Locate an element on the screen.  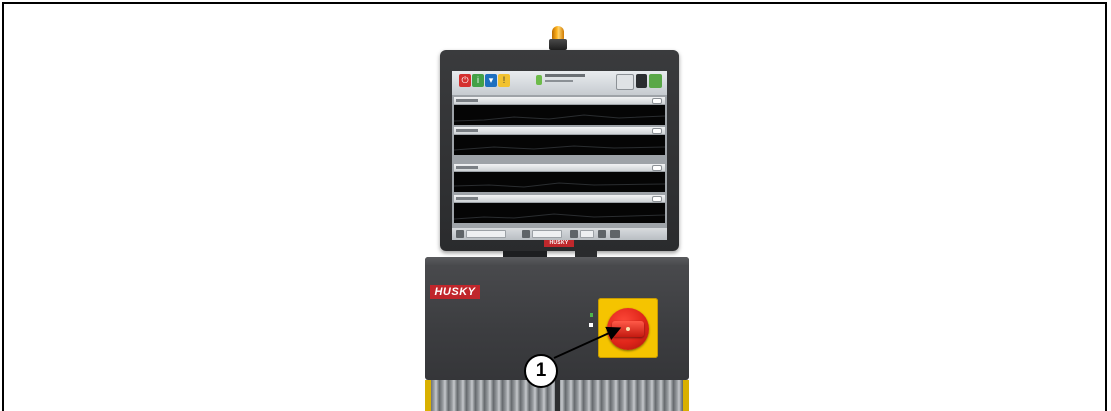
callout-number: 1 is located at coordinates (541, 371).